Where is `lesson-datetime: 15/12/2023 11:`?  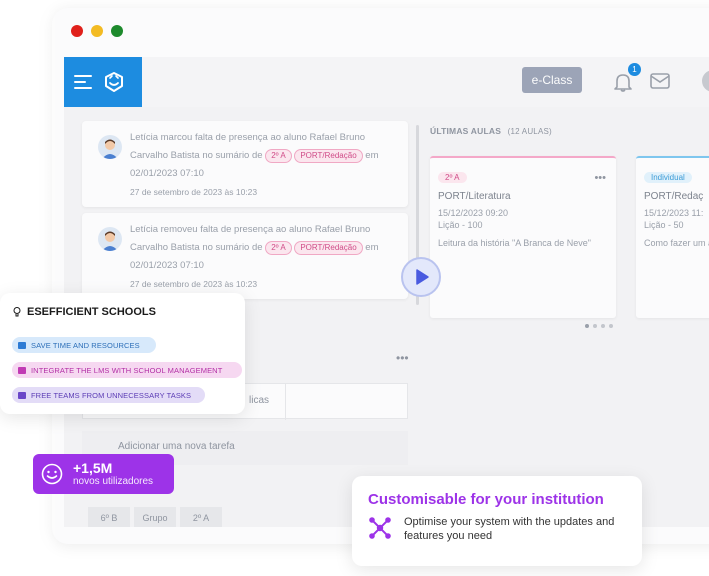 lesson-datetime: 15/12/2023 11: is located at coordinates (674, 213).